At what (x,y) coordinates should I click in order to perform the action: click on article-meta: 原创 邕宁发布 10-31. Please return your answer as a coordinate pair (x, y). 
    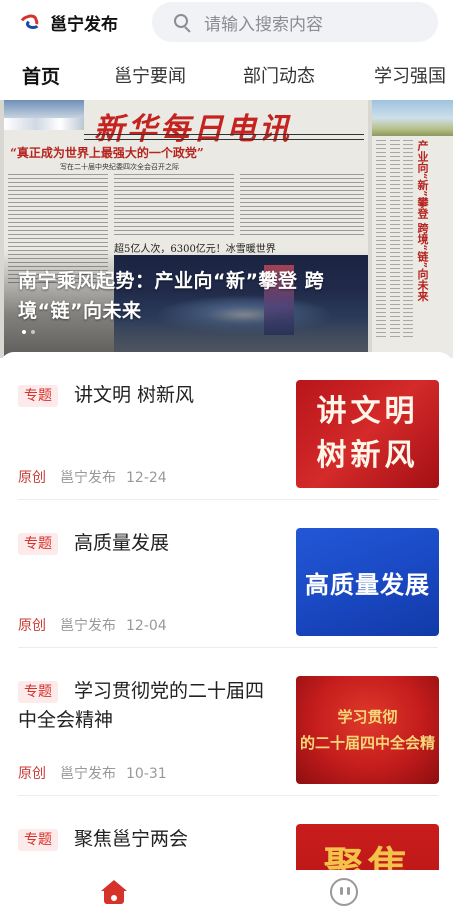
    Looking at the image, I should click on (92, 773).